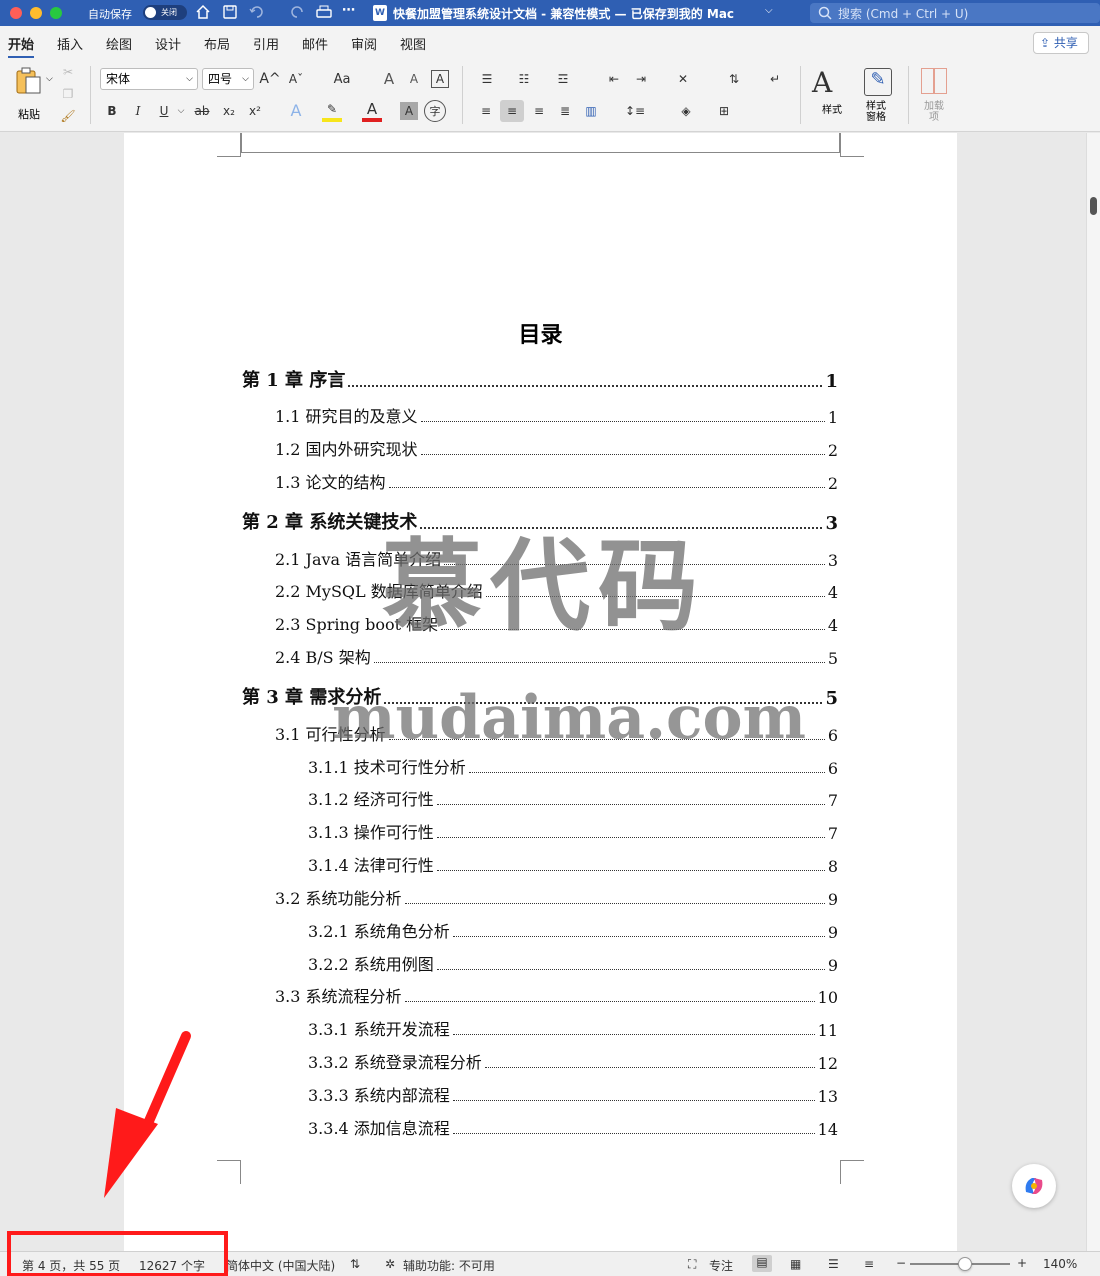 This screenshot has height=1276, width=1100. I want to click on toc-section-entry: 3.3.3 系统内部流程 13, so click(573, 1095).